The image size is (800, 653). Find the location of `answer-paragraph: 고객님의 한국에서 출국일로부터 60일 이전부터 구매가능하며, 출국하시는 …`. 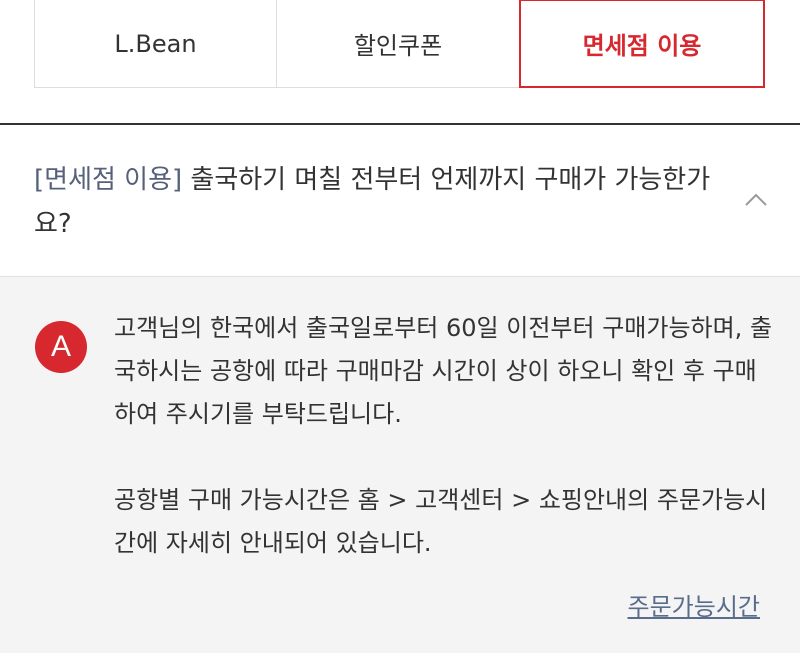

answer-paragraph: 고객님의 한국에서 출국일로부터 60일 이전부터 구매가능하며, 출국하시는 … is located at coordinates (443, 371).